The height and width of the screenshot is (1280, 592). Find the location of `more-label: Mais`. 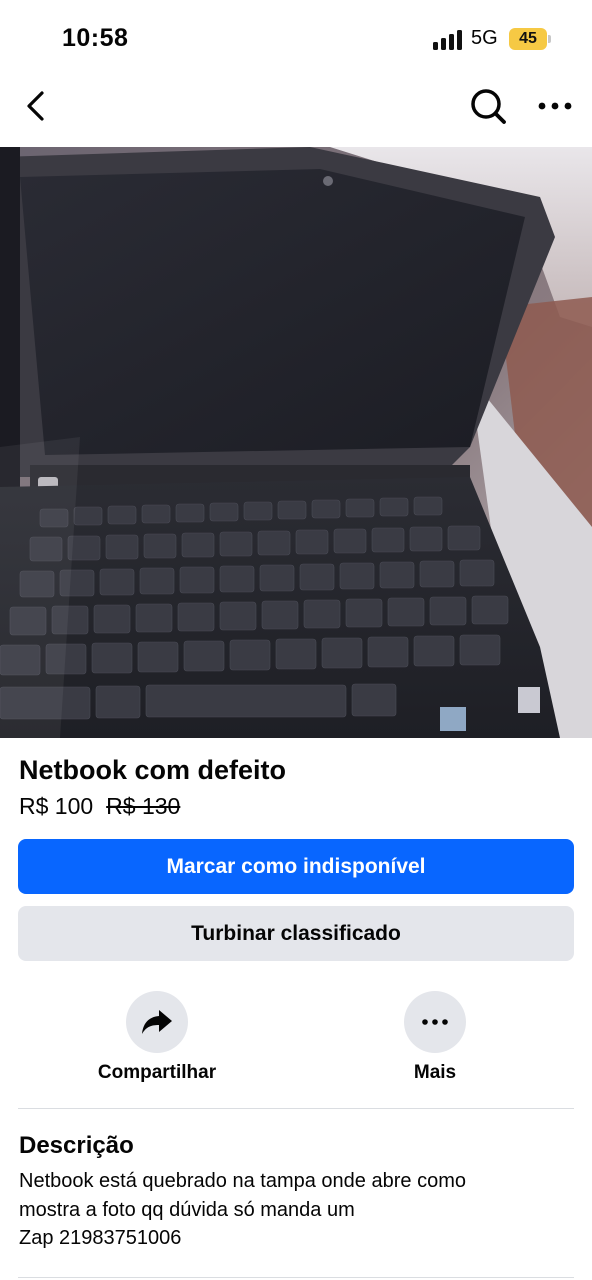

more-label: Mais is located at coordinates (435, 1072).